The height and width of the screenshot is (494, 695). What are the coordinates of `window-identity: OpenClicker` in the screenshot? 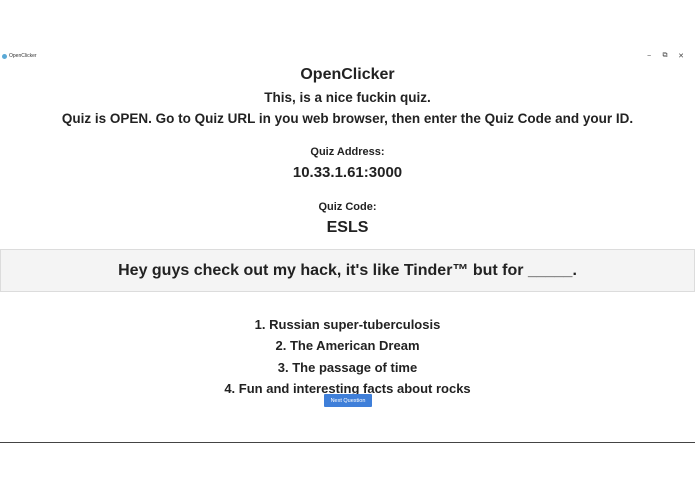 It's located at (19, 56).